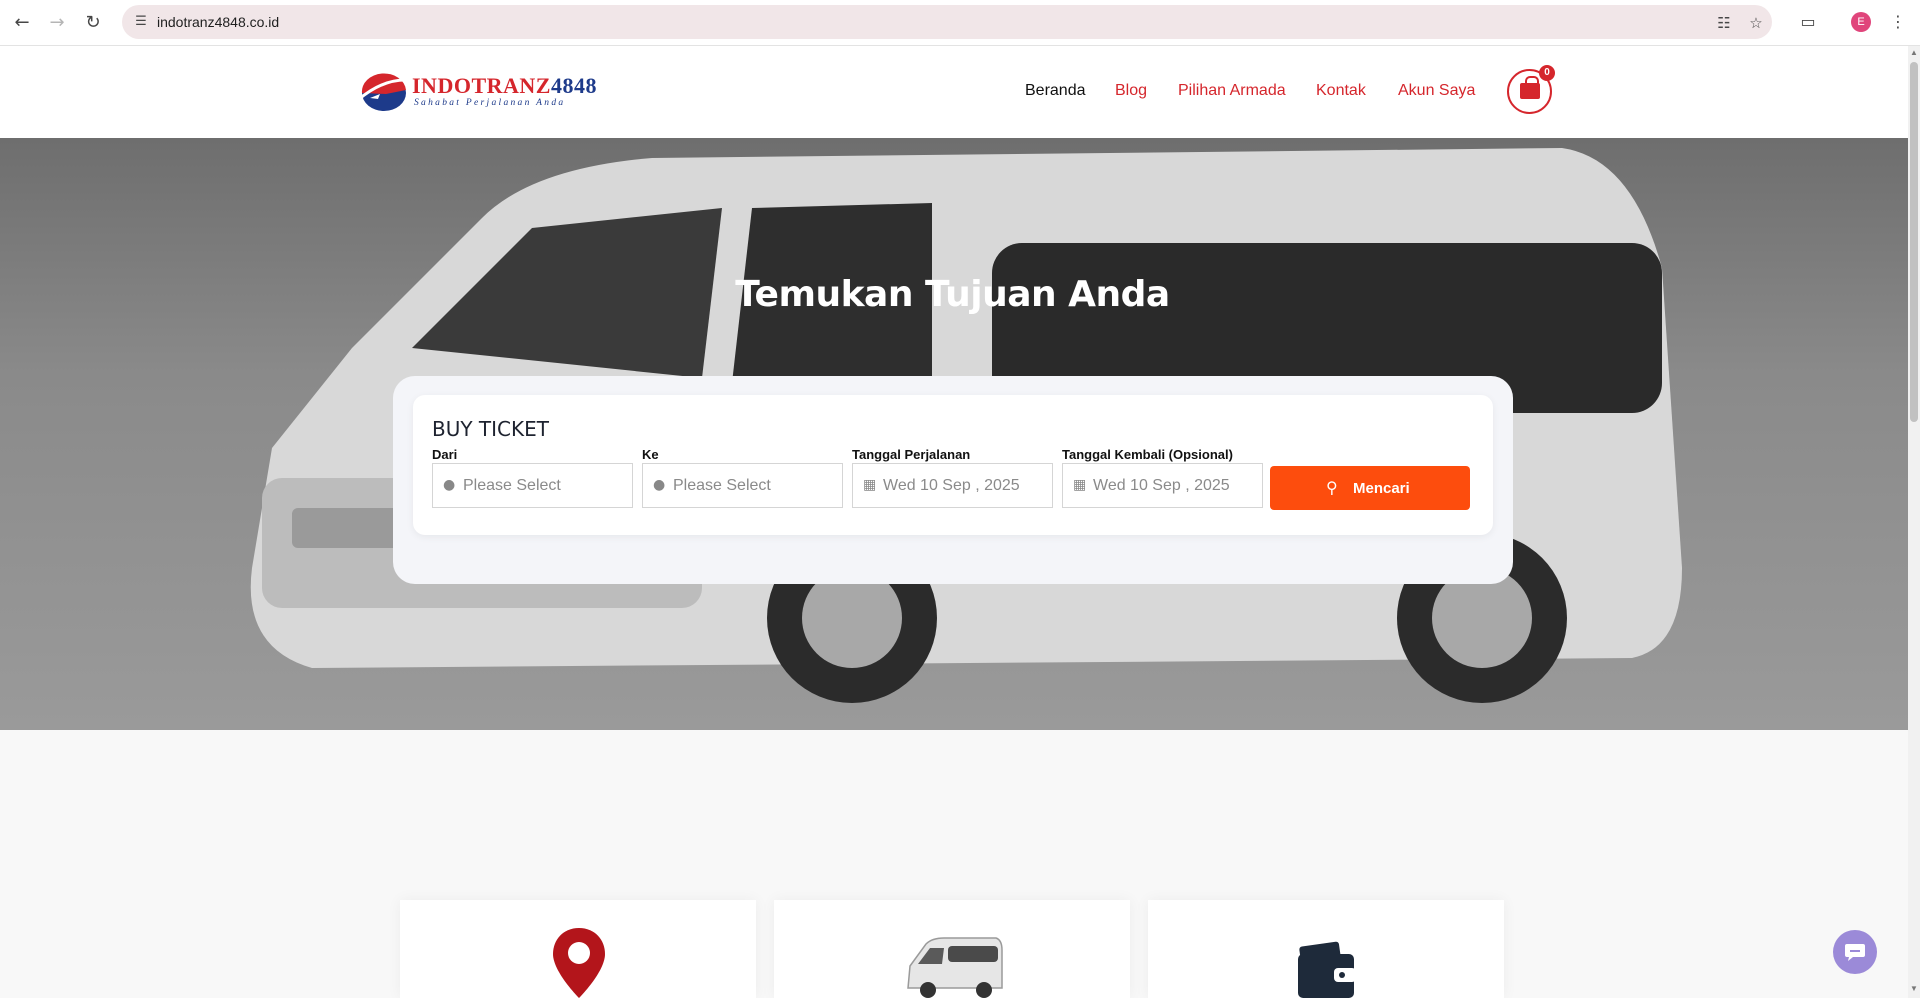  I want to click on map-pin-icon, so click(579, 963).